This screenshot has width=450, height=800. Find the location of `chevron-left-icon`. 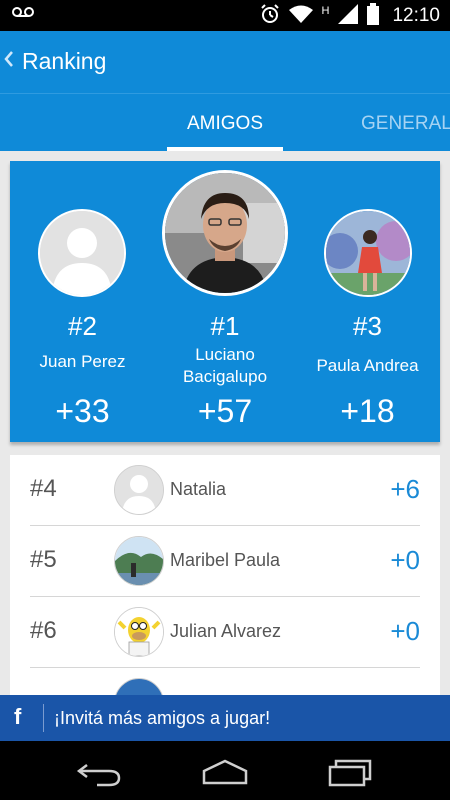

chevron-left-icon is located at coordinates (9, 61).